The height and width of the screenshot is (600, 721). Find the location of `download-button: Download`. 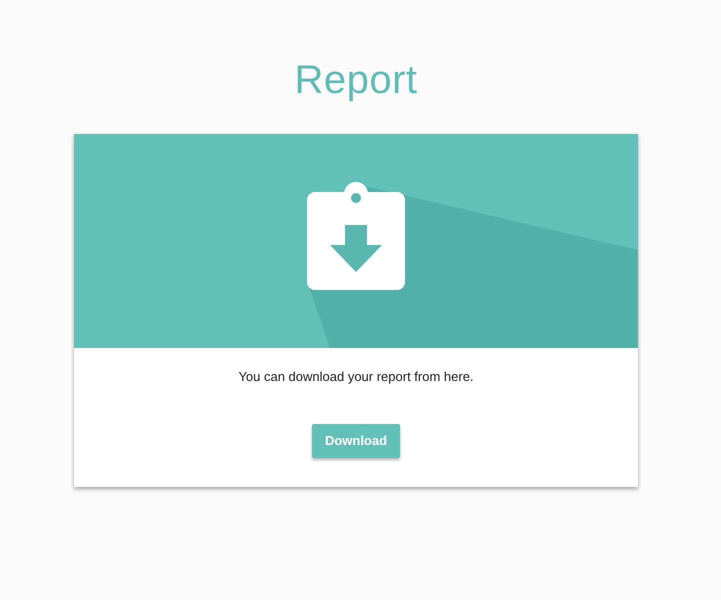

download-button: Download is located at coordinates (356, 441).